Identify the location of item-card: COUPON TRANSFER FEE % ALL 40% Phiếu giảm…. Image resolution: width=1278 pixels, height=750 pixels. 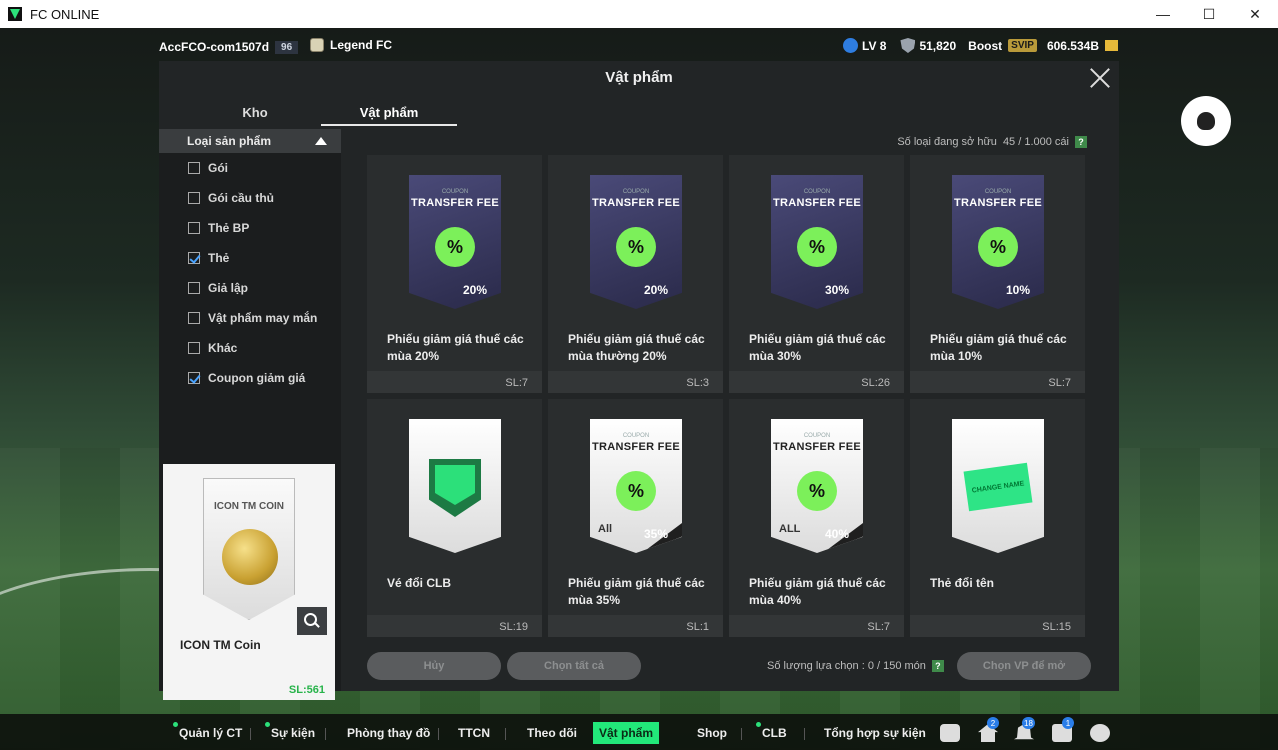
(816, 518).